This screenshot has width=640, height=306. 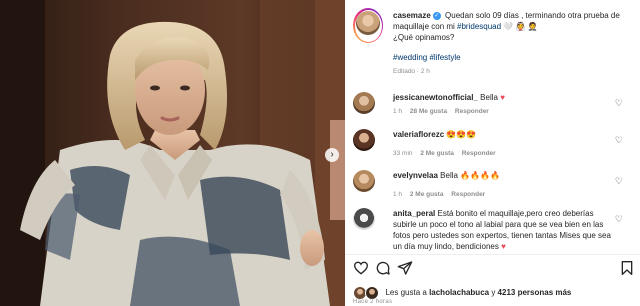 What do you see at coordinates (461, 134) in the screenshot?
I see `comment-emoji: 😍😍😍` at bounding box center [461, 134].